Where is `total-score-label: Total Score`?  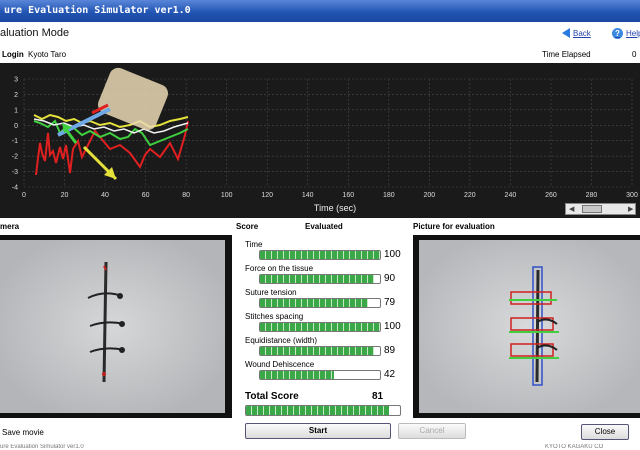
total-score-label: Total Score is located at coordinates (272, 396).